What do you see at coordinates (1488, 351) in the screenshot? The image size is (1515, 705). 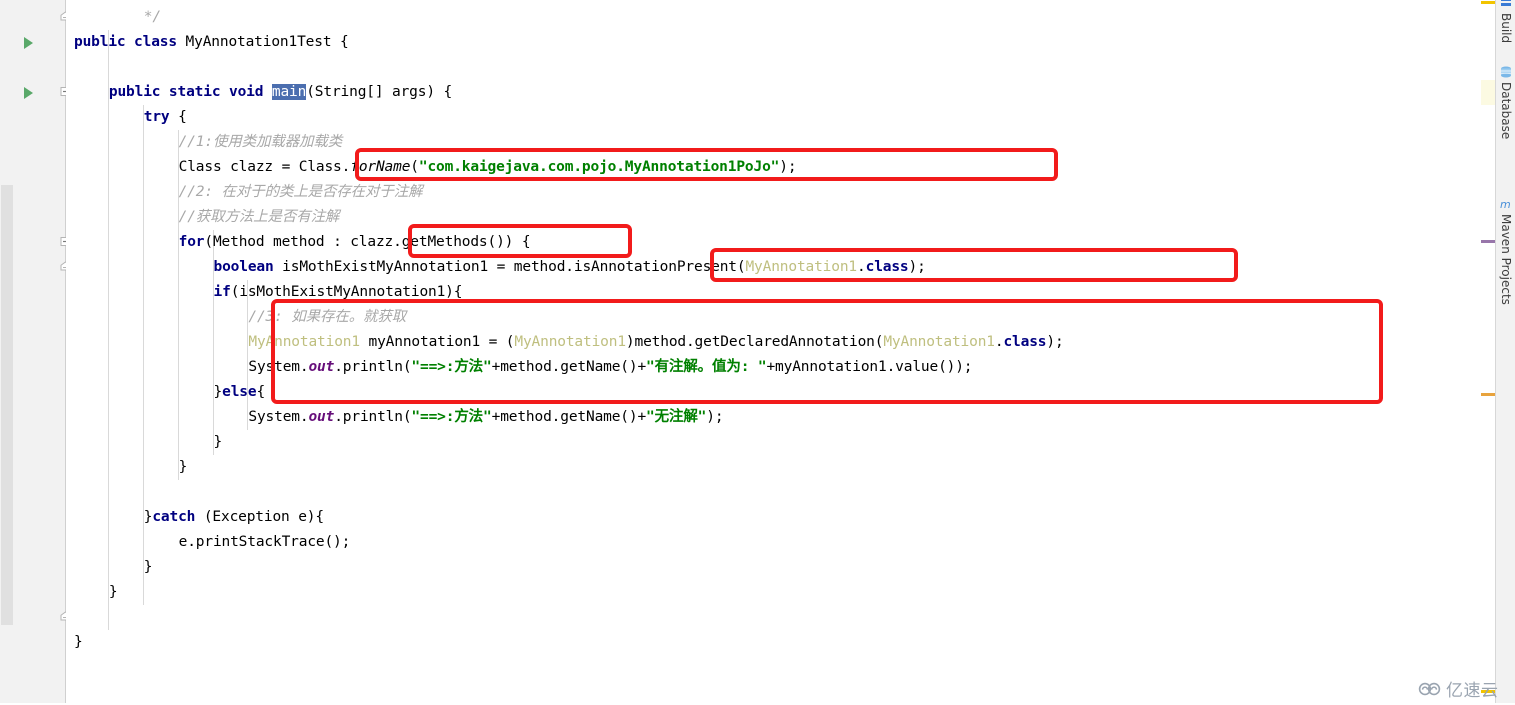 I see `editor-scroll-stripe` at bounding box center [1488, 351].